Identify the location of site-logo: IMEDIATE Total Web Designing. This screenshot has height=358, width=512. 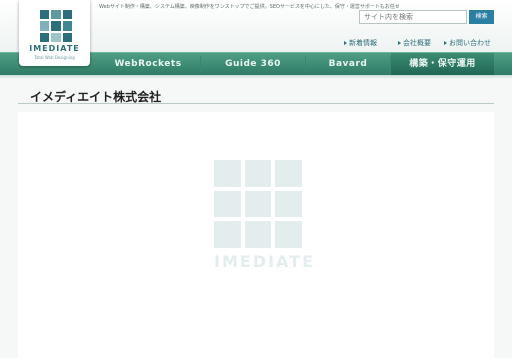
(54, 33).